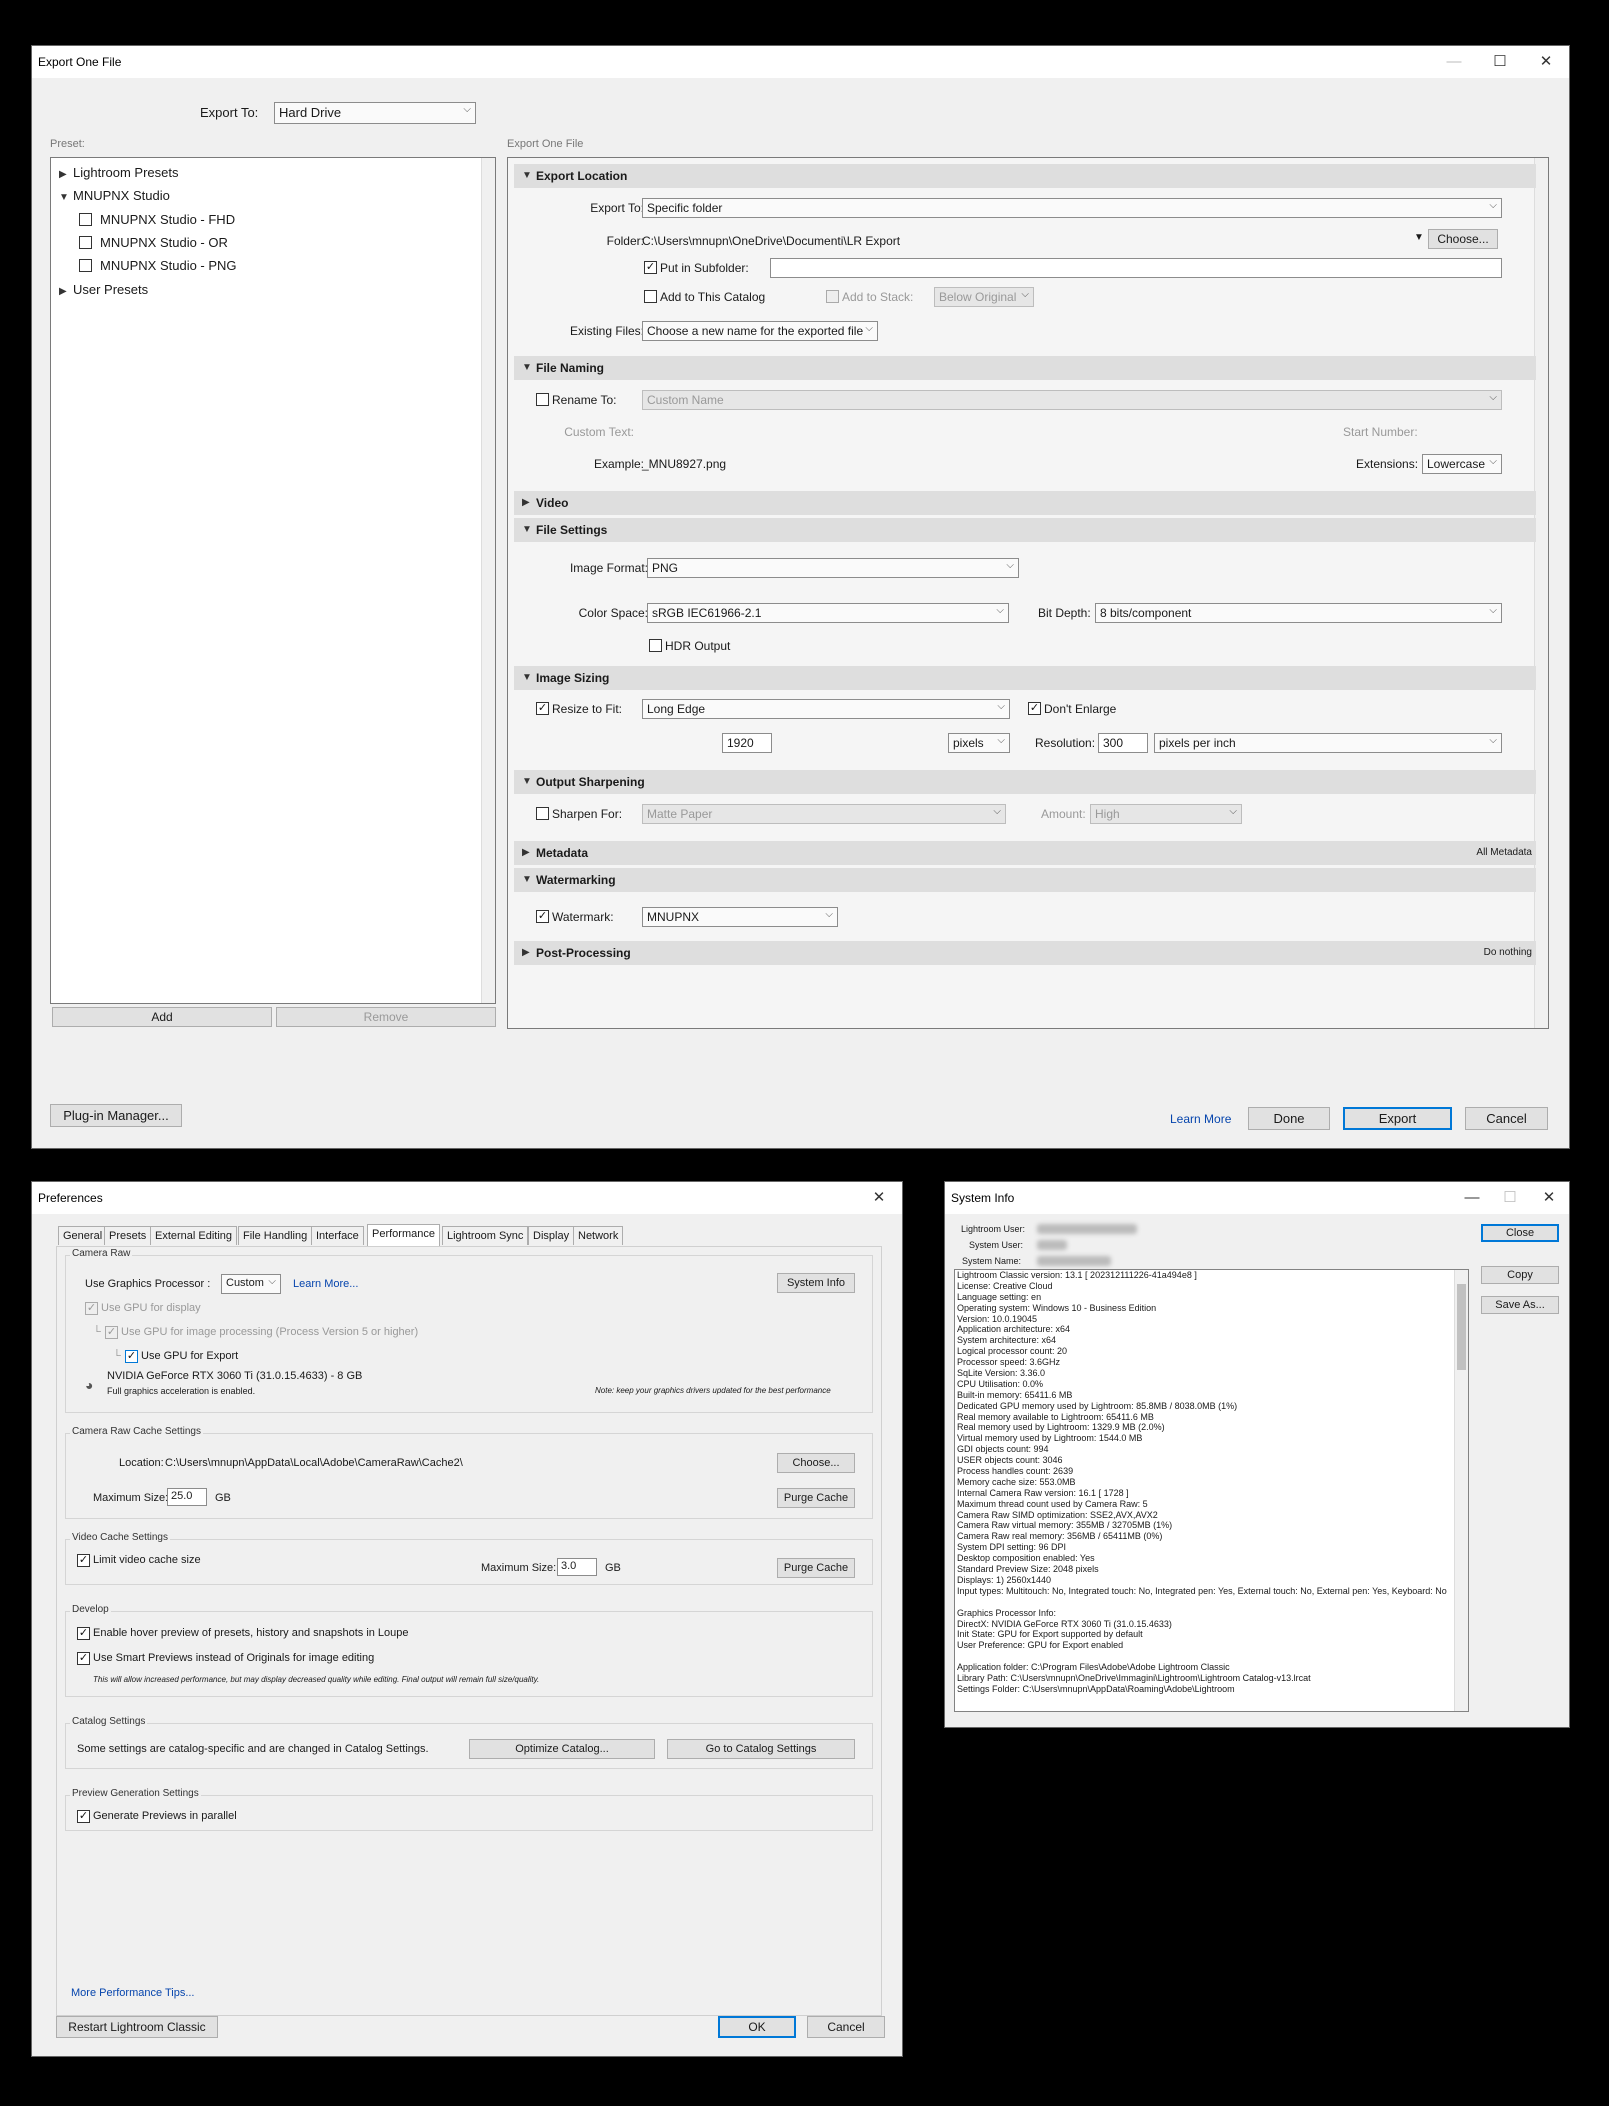  I want to click on extensions-select: Lowercase, so click(1462, 464).